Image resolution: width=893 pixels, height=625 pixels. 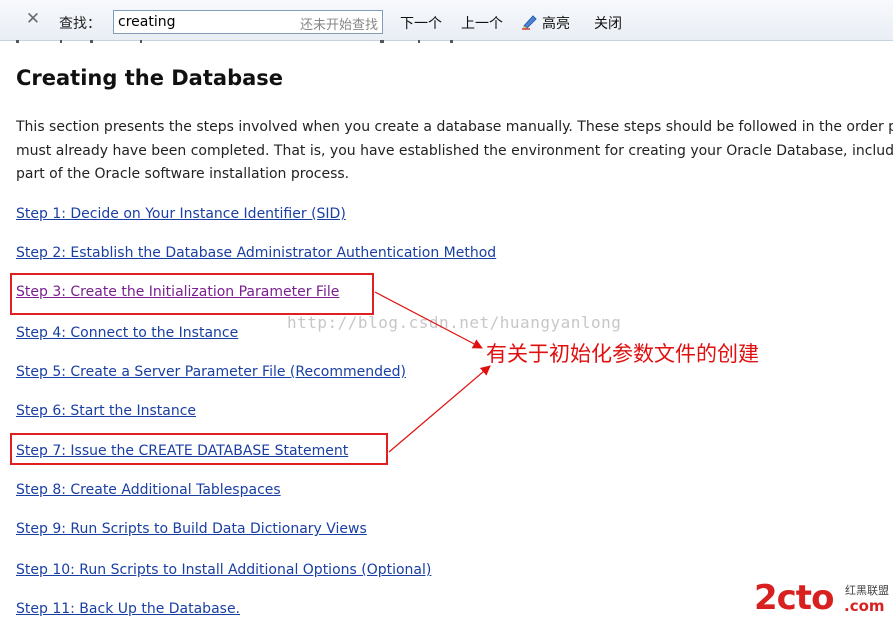 I want to click on logo-com-text: .com, so click(x=864, y=606).